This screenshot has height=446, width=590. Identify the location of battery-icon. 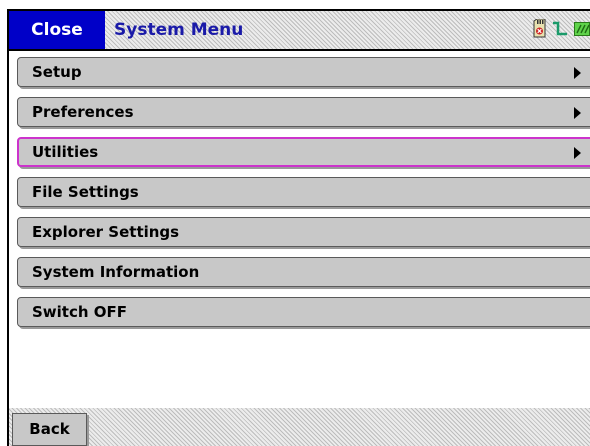
(582, 30).